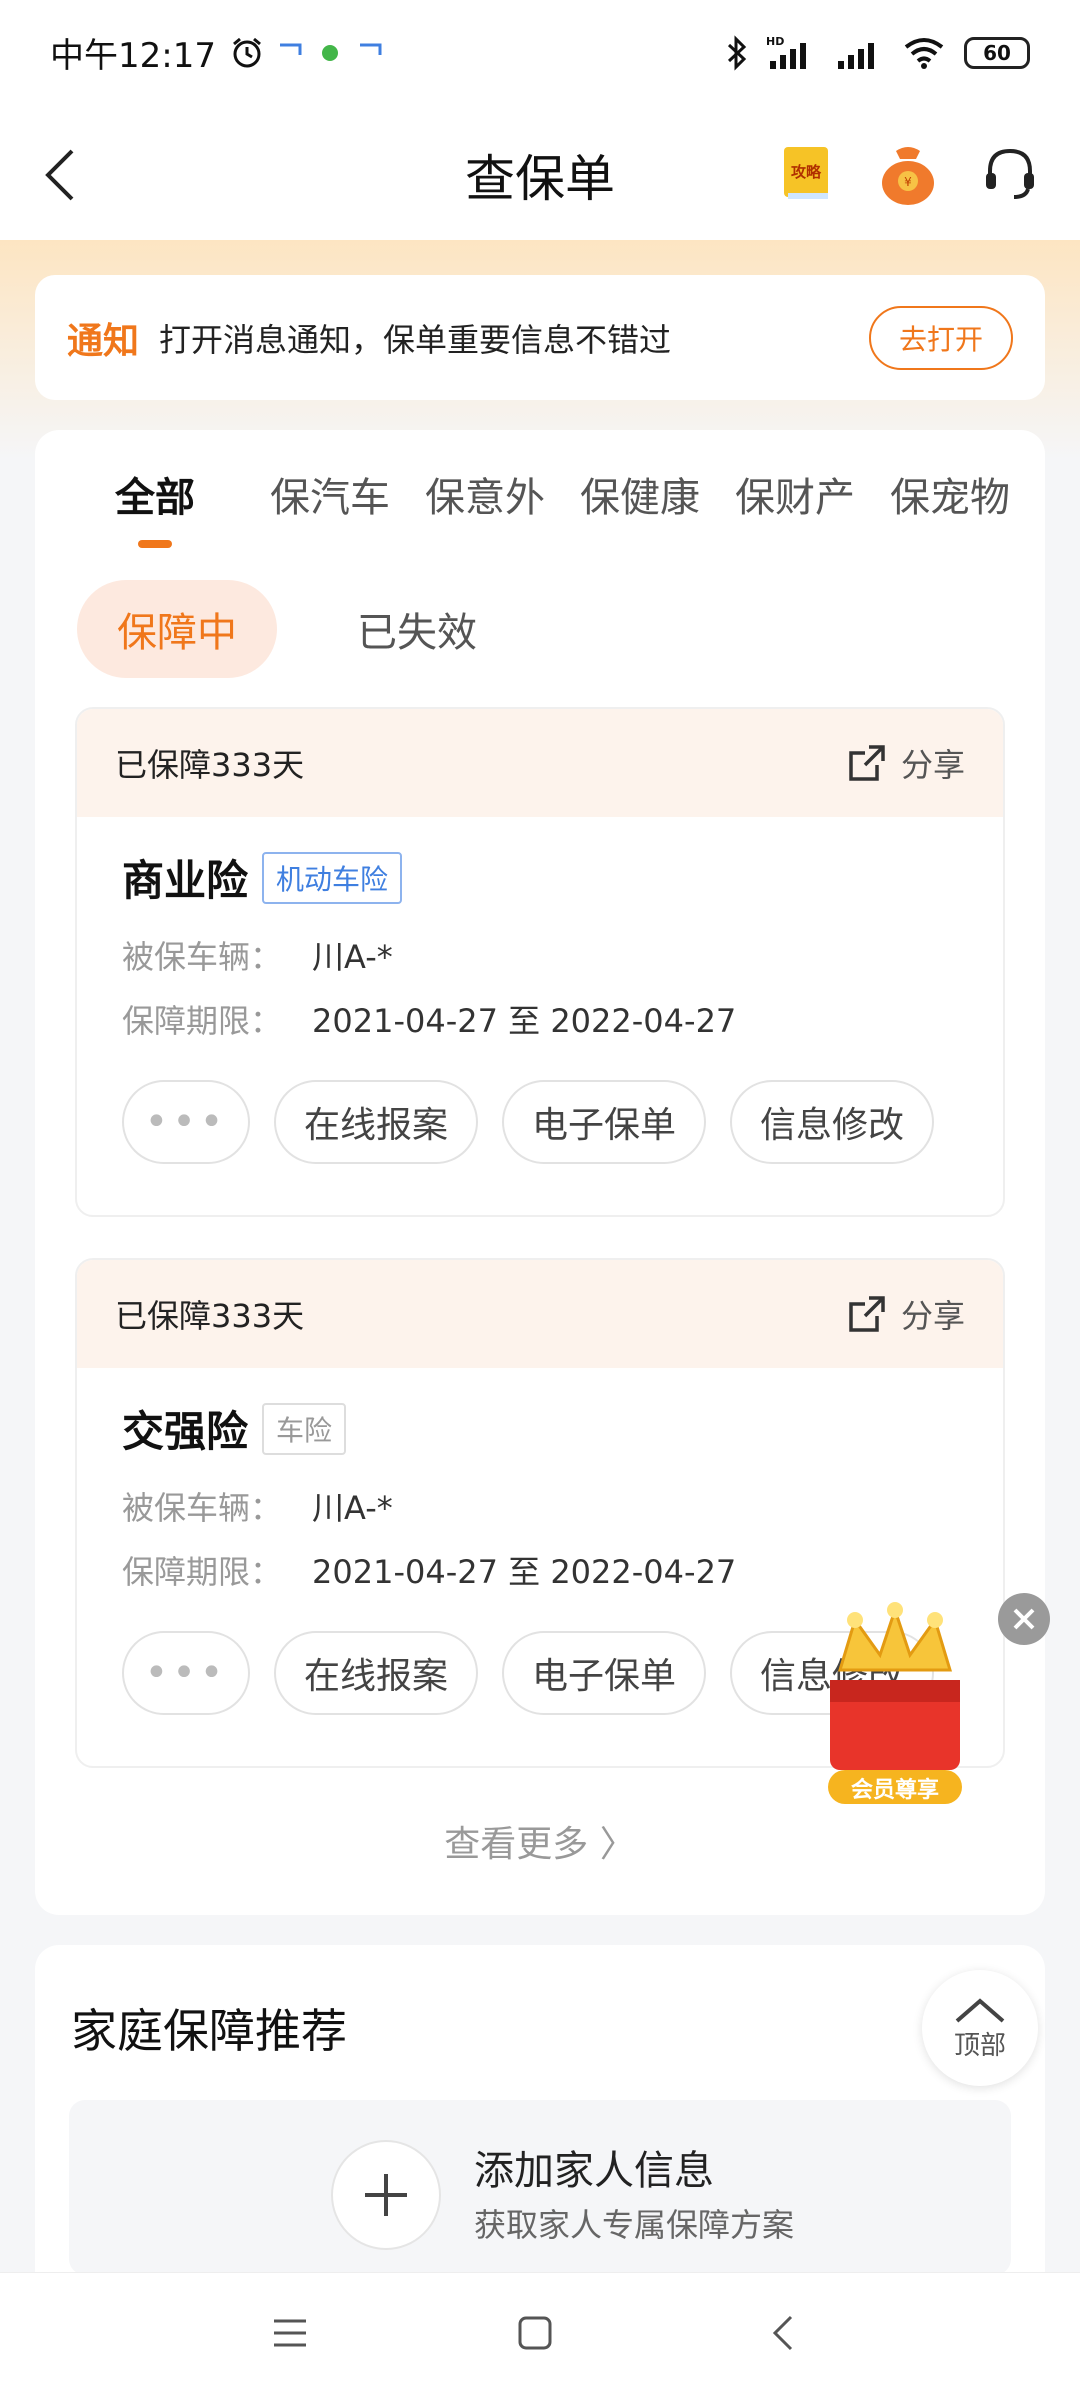  I want to click on signal-icon, so click(860, 53).